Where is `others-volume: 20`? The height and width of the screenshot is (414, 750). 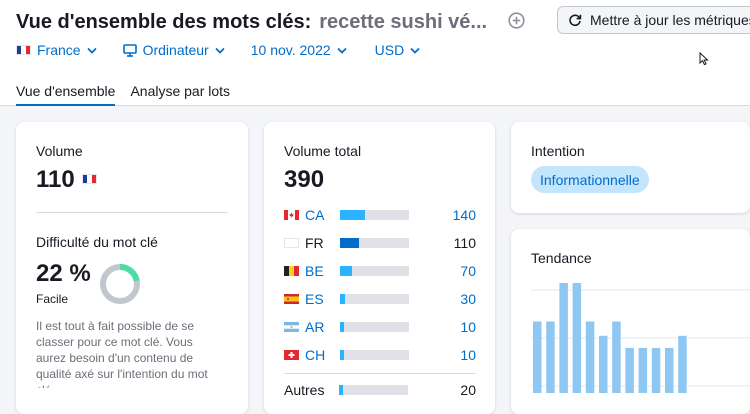
others-volume: 20 is located at coordinates (468, 390).